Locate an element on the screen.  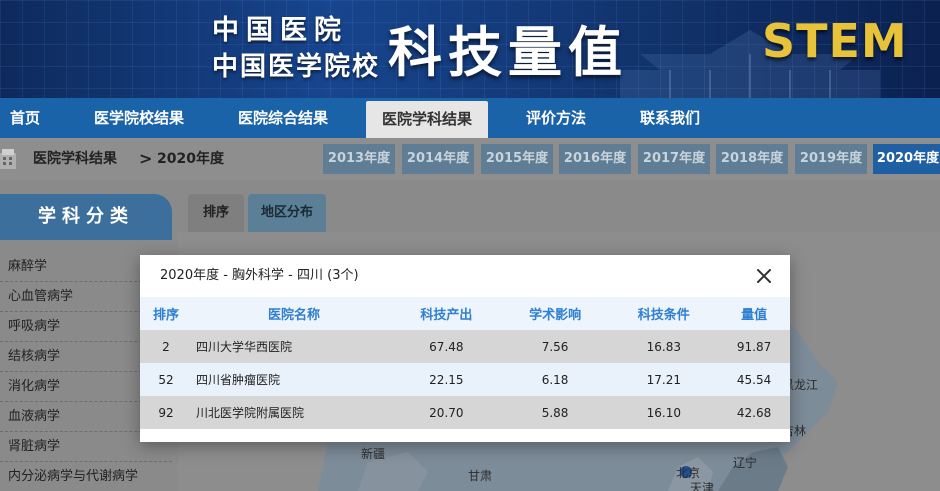
nav-home: 首页 is located at coordinates (25, 118).